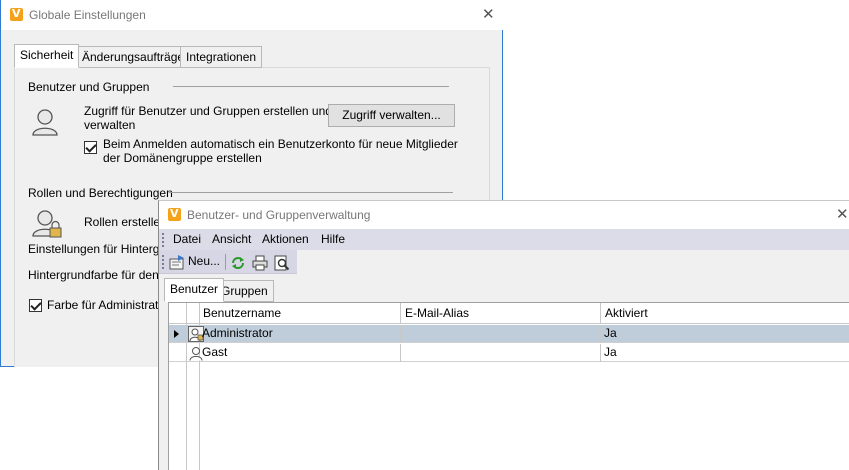  What do you see at coordinates (176, 334) in the screenshot?
I see `current-row-indicator-icon` at bounding box center [176, 334].